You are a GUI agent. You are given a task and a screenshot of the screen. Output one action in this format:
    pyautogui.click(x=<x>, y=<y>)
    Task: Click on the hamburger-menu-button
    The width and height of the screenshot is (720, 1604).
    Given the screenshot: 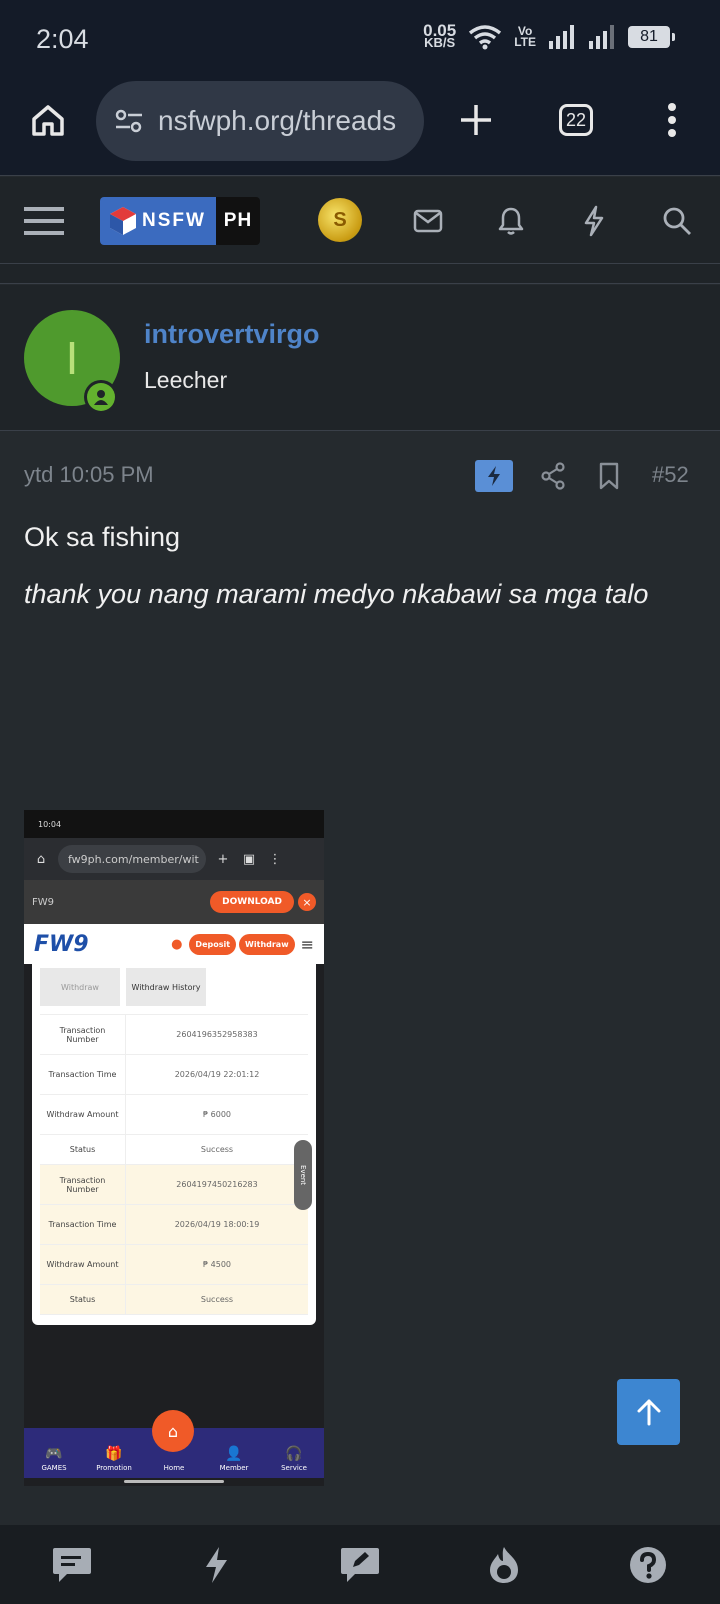 What is the action you would take?
    pyautogui.click(x=44, y=221)
    